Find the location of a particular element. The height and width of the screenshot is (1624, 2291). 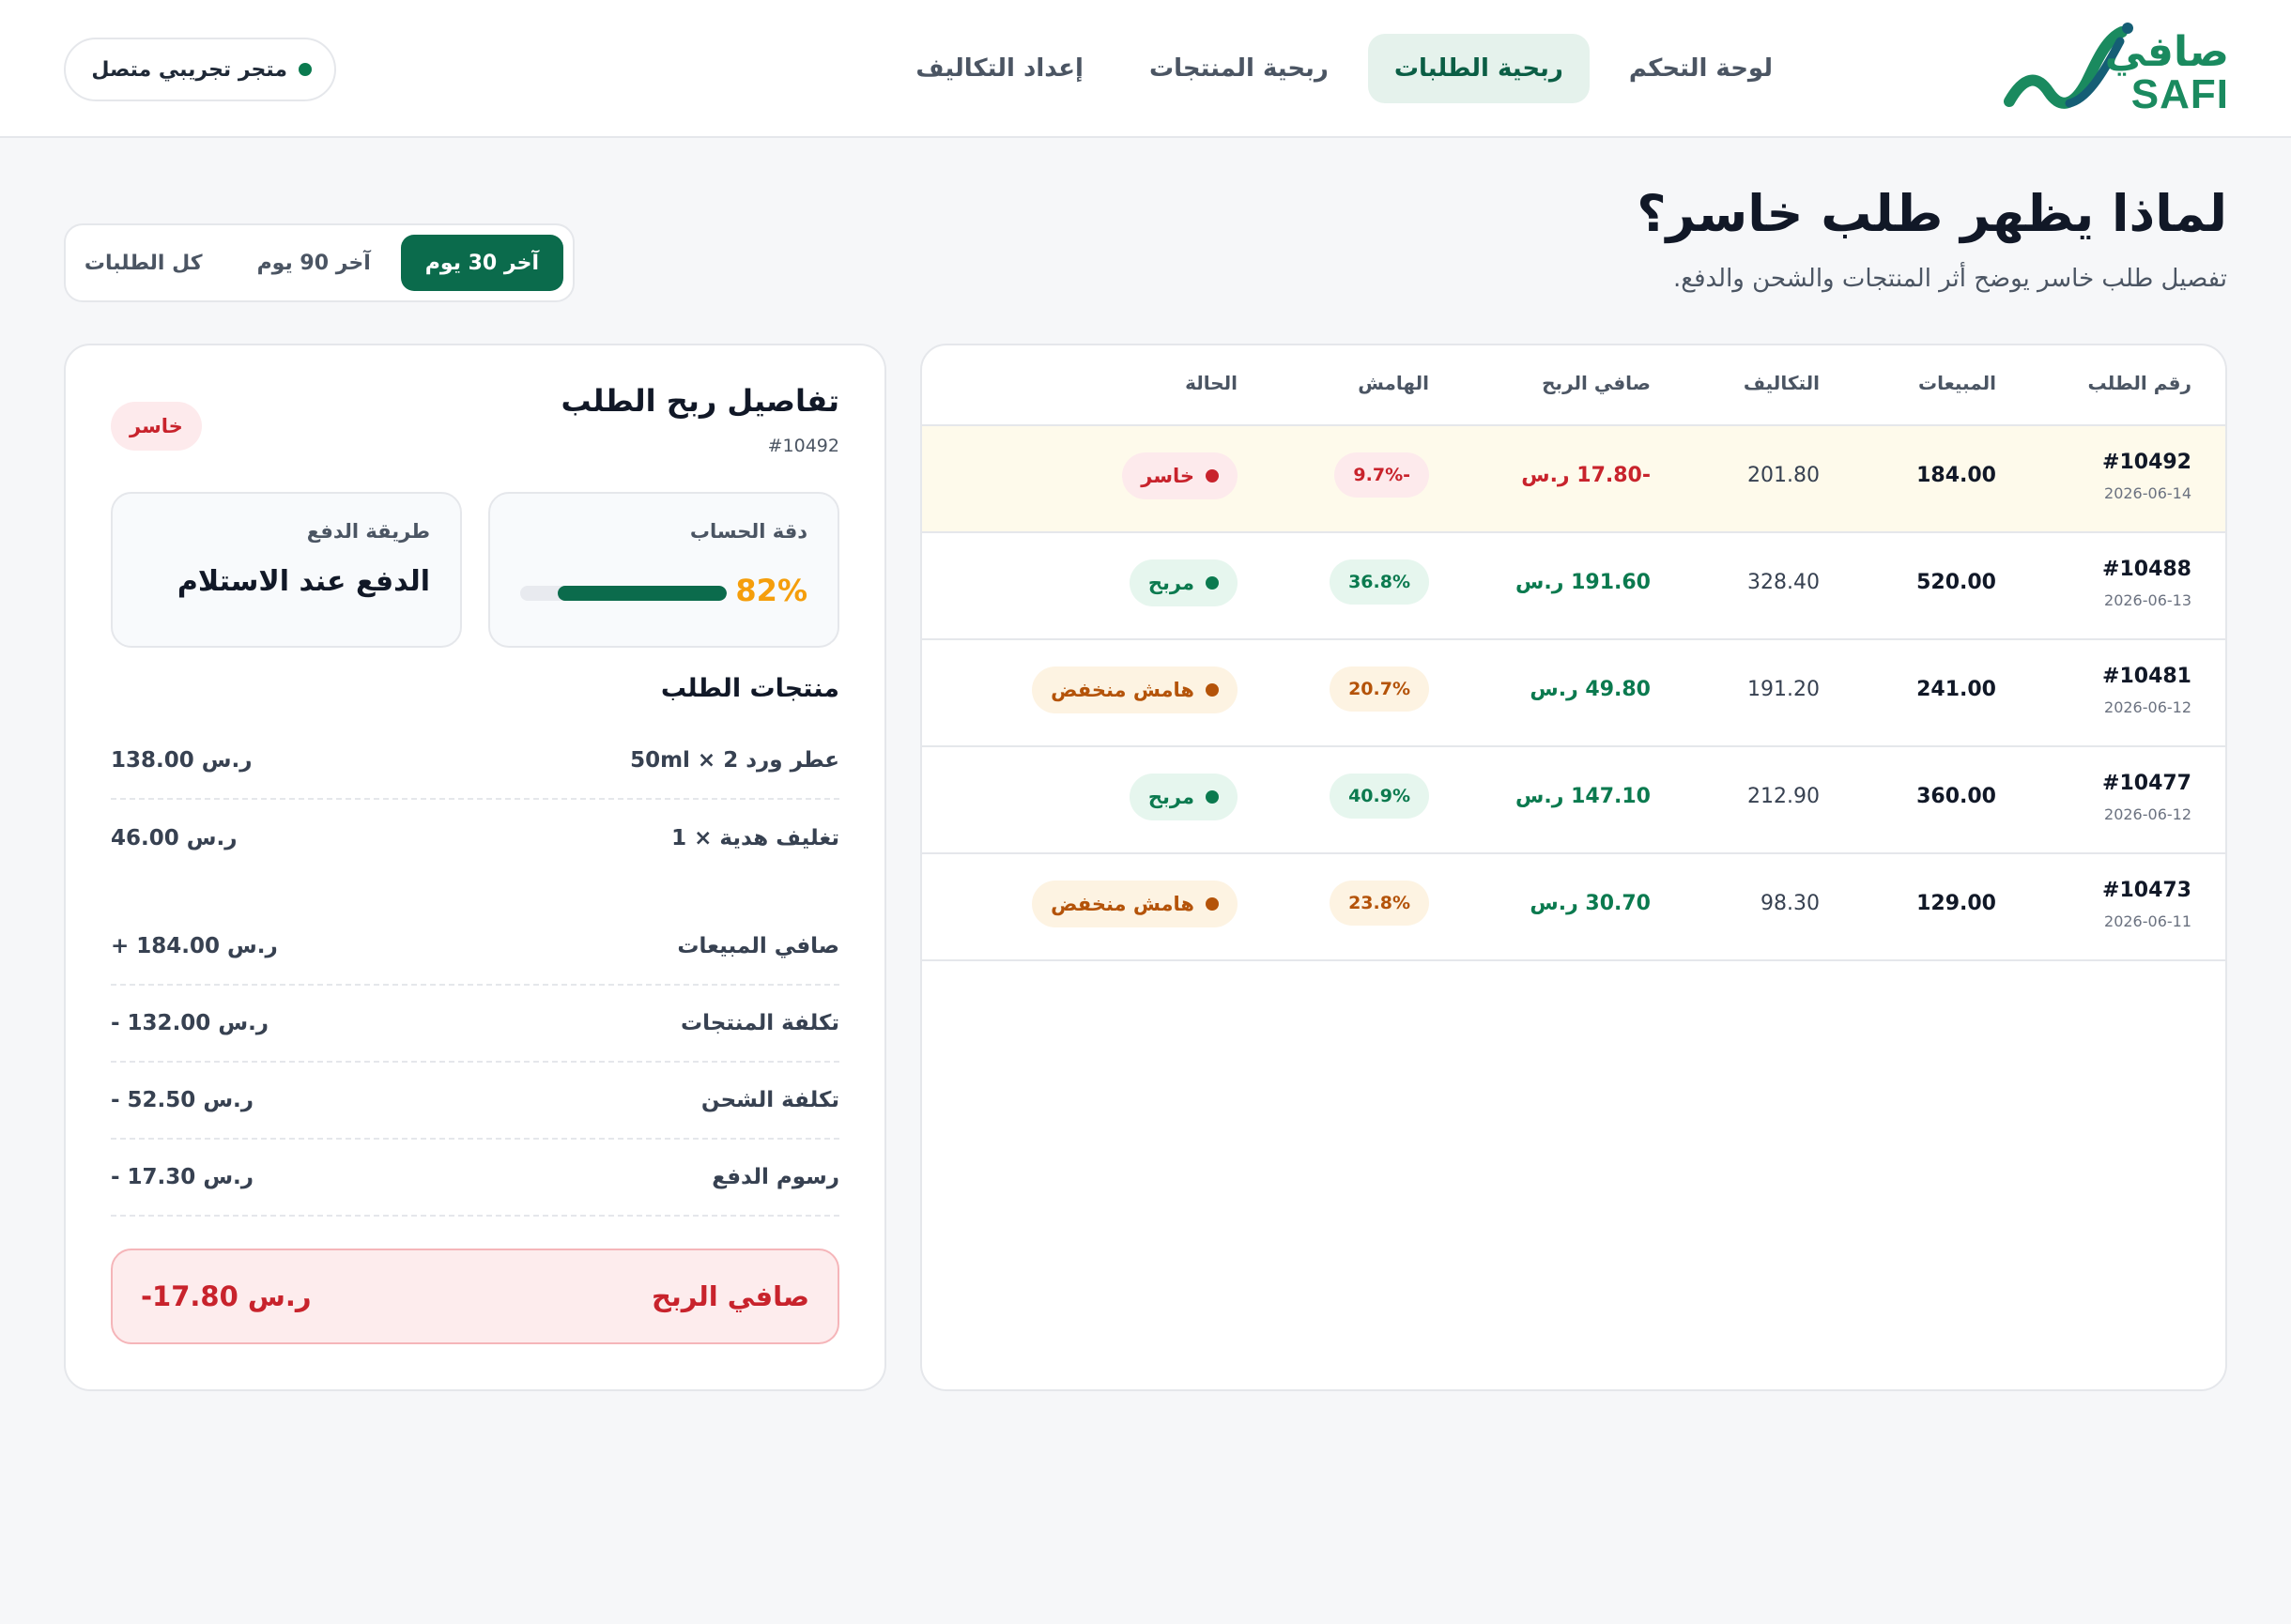

breakdown-value: - 132.00 ر.س is located at coordinates (190, 1023).